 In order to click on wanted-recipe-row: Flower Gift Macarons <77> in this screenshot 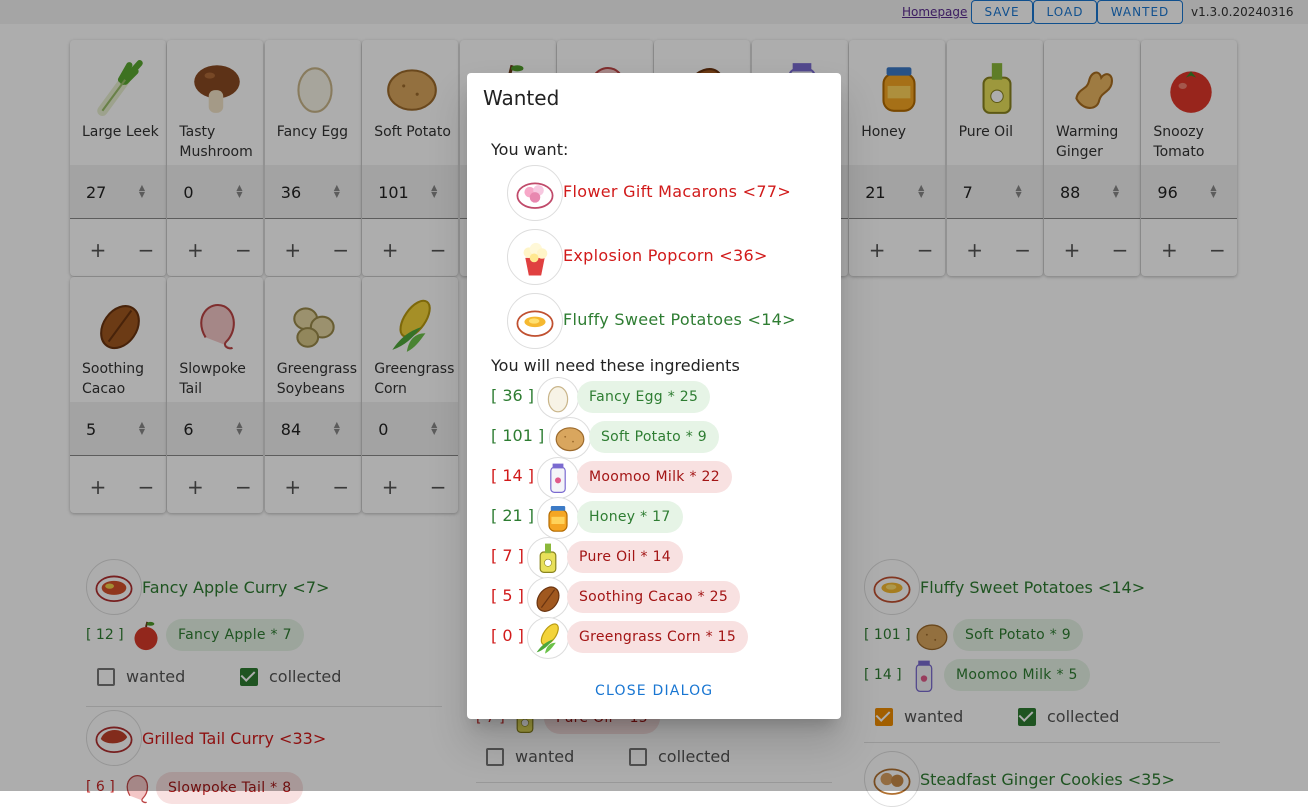, I will do `click(667, 193)`.